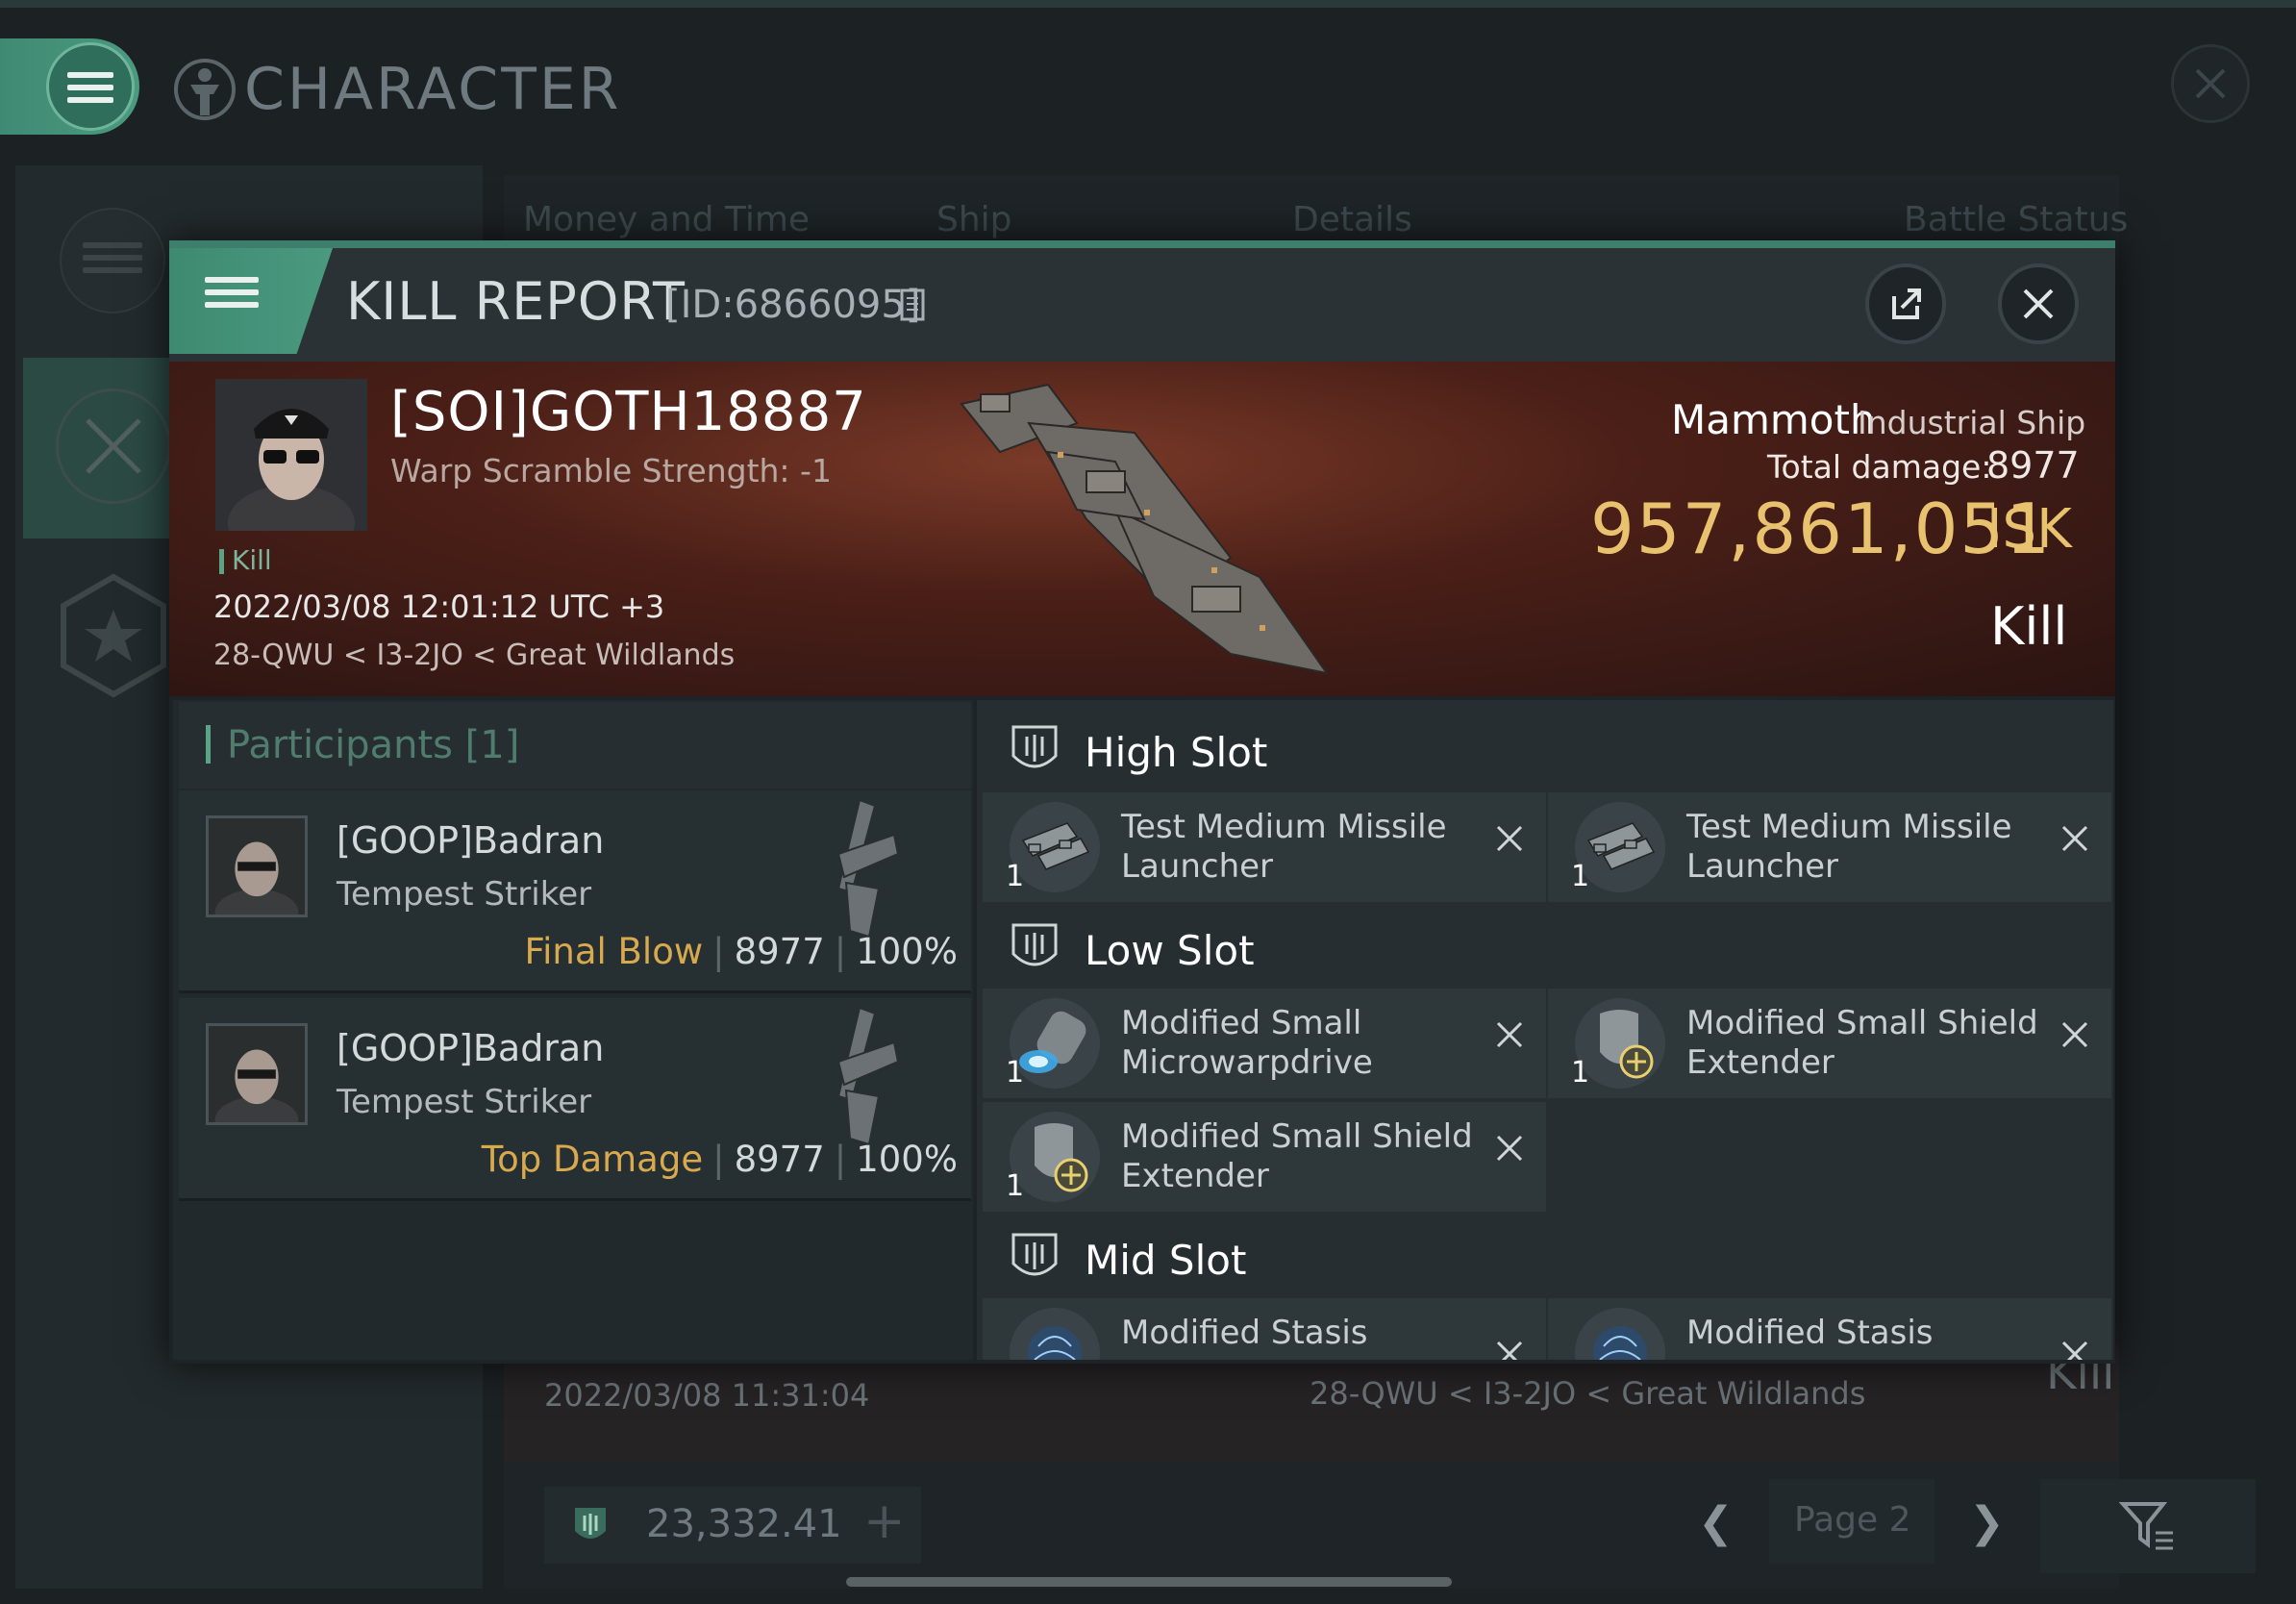 Image resolution: width=2296 pixels, height=1604 pixels. I want to click on participants-accent, so click(208, 744).